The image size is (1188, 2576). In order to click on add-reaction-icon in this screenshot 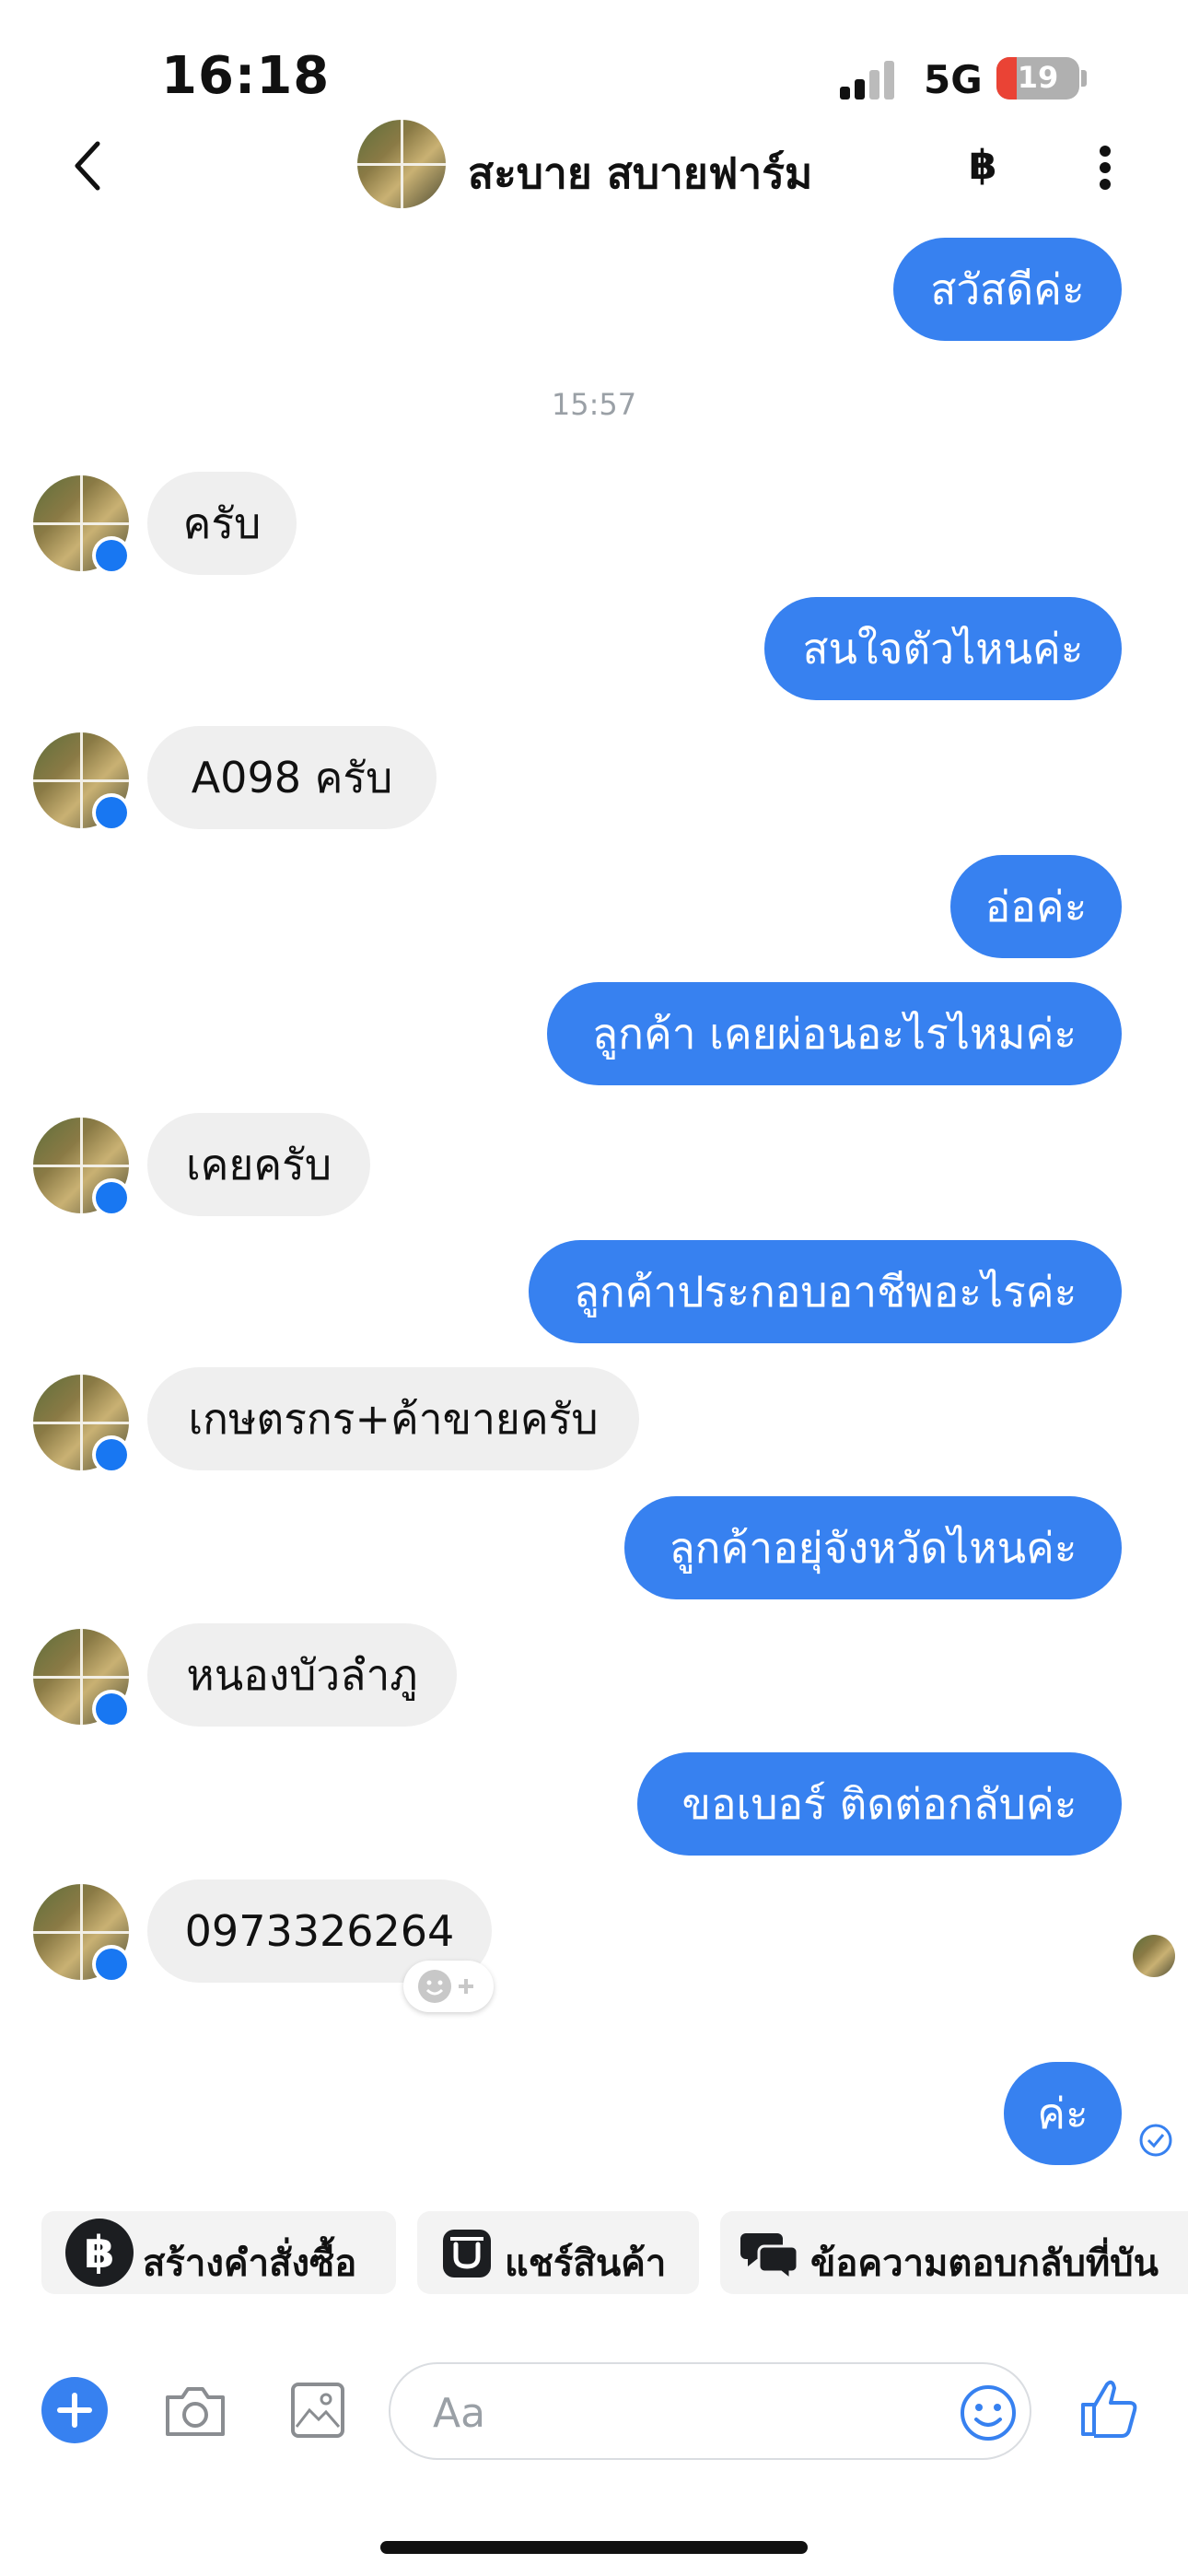, I will do `click(445, 1986)`.